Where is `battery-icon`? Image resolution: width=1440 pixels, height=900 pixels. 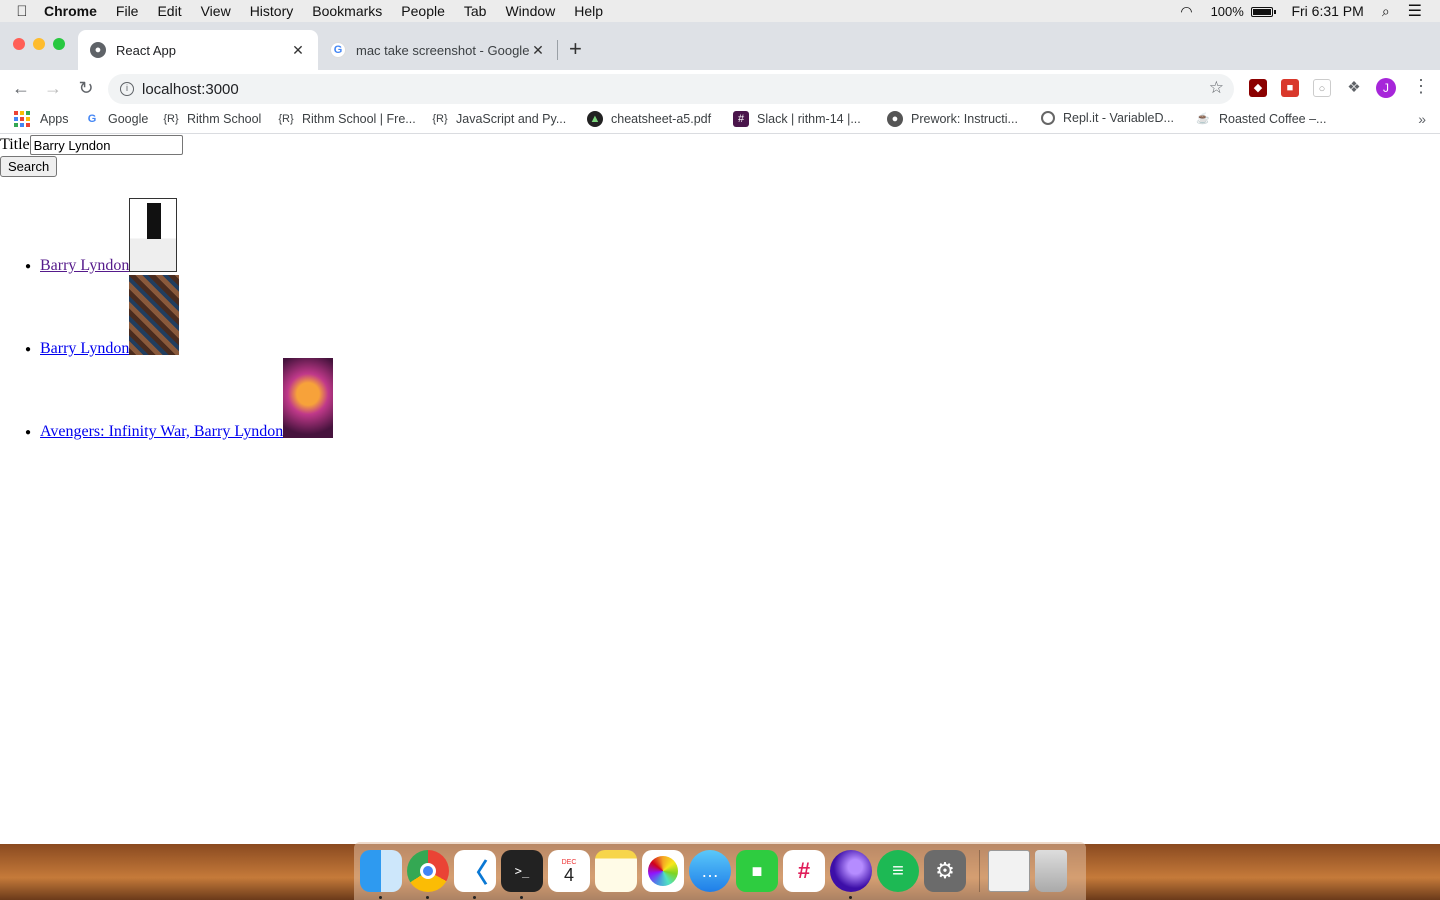
battery-icon is located at coordinates (1264, 12).